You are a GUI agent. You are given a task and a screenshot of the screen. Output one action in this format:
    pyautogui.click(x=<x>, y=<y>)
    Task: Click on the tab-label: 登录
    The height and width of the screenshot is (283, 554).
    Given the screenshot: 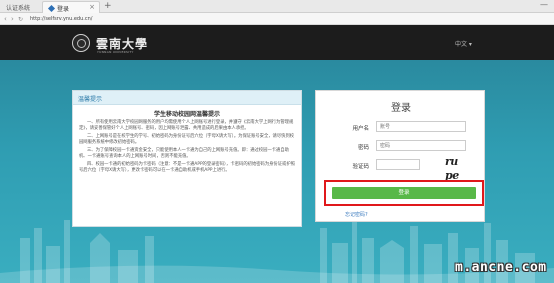 What is the action you would take?
    pyautogui.click(x=63, y=9)
    